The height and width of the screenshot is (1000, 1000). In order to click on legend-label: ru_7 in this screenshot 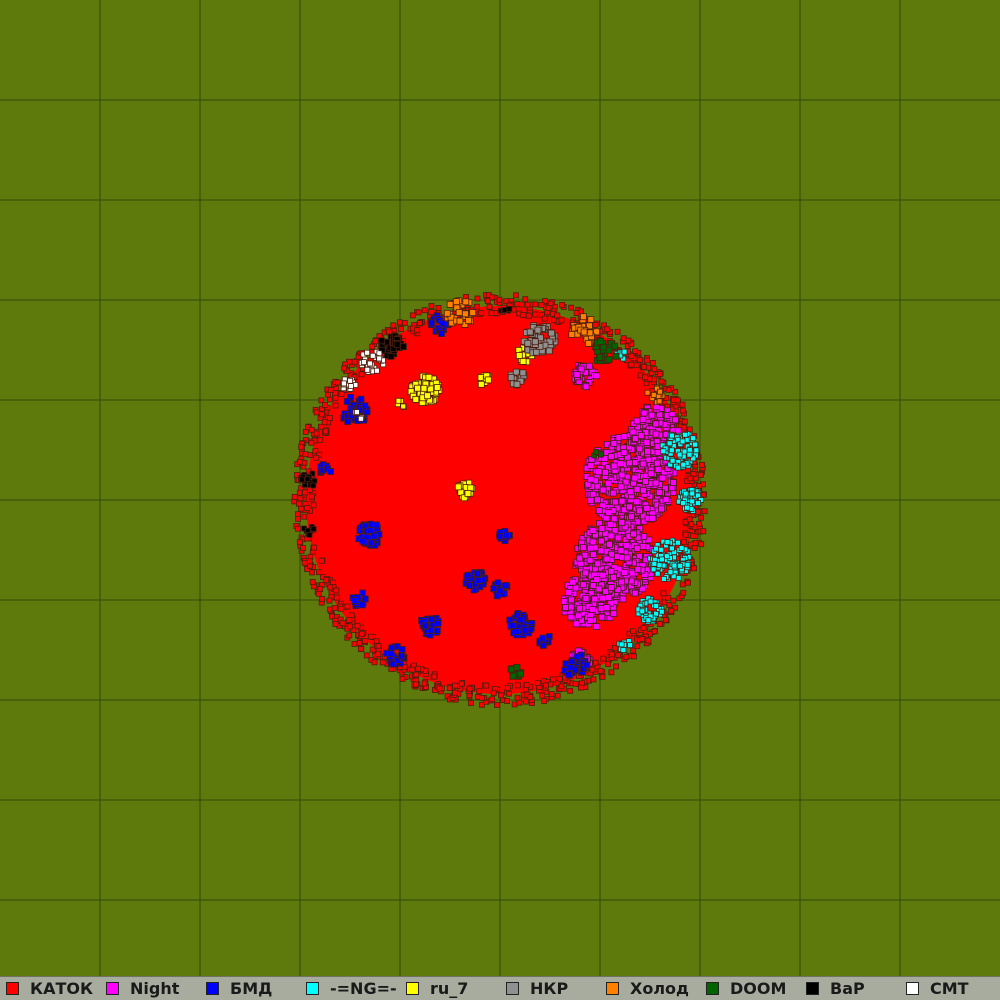, I will do `click(449, 988)`.